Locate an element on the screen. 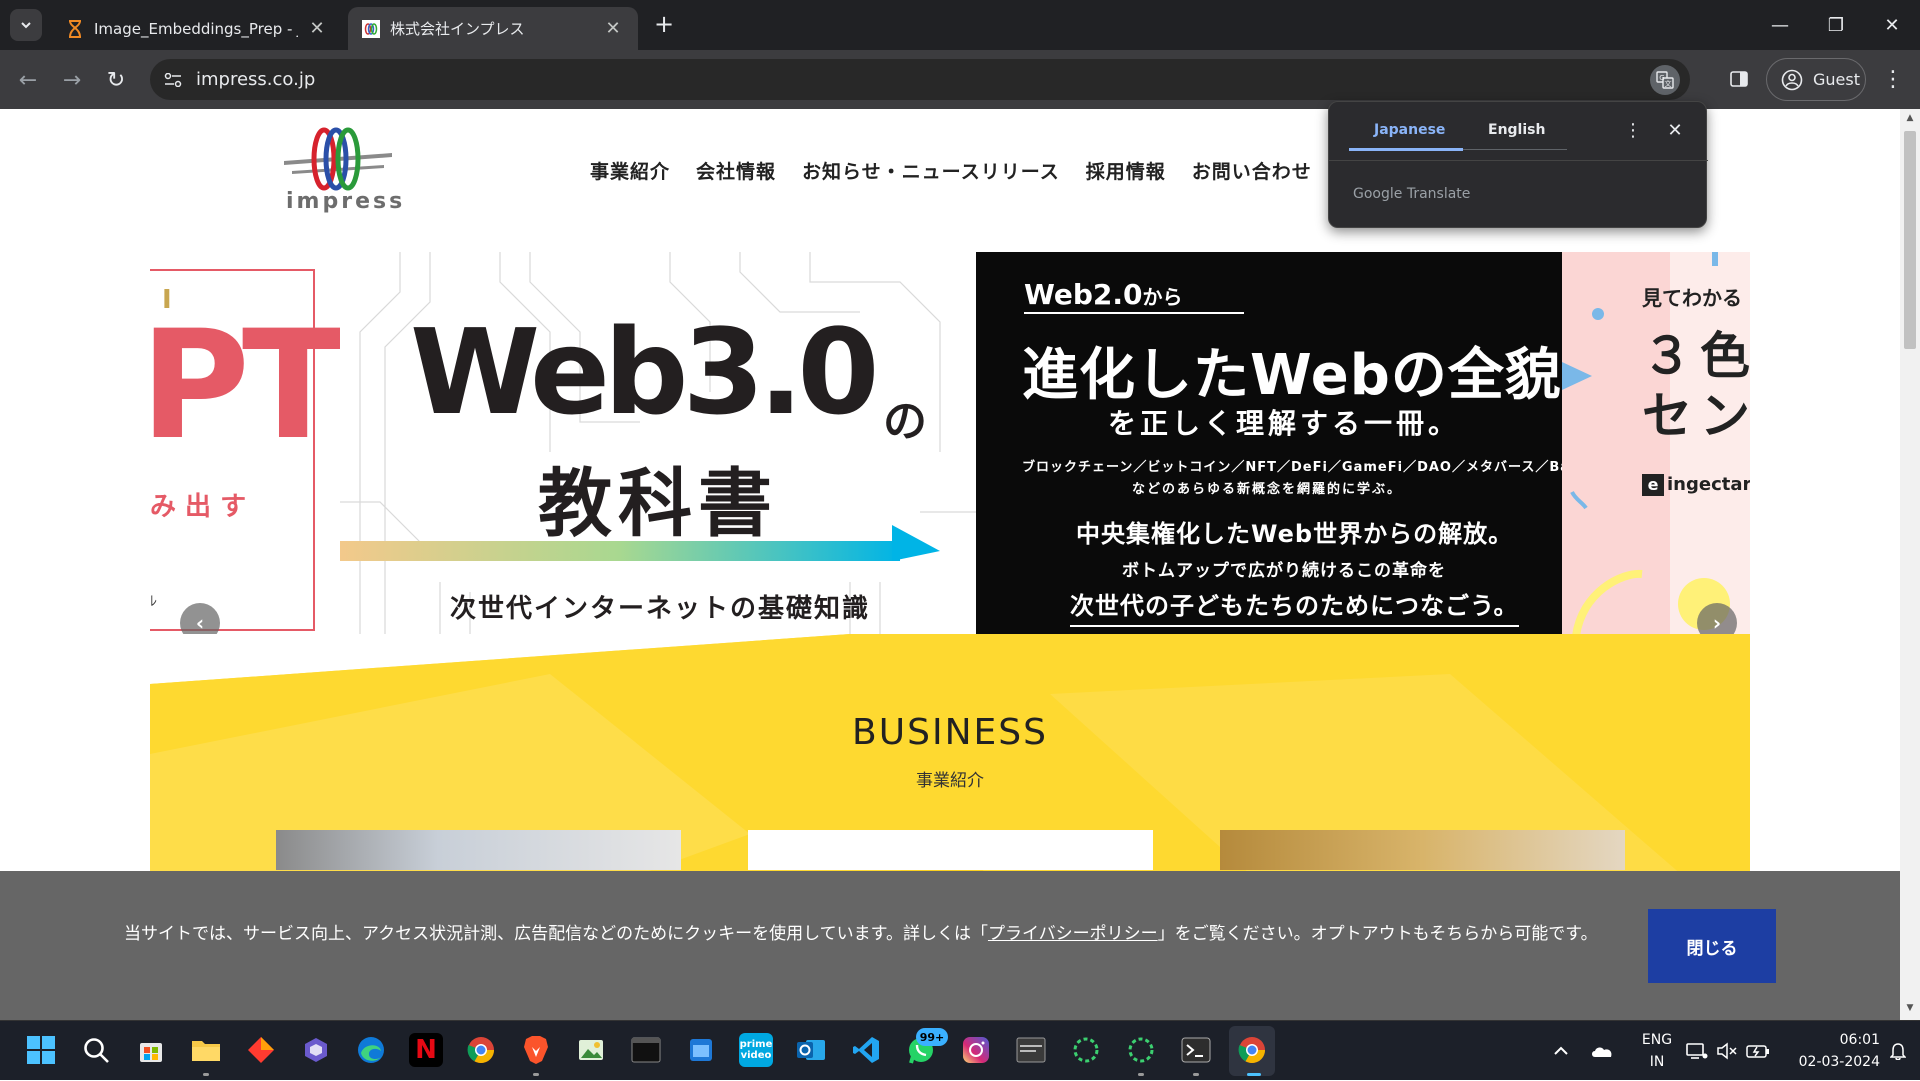 This screenshot has width=1920, height=1081. slide-text: 次世代の子どもたちのためにつなごう。 is located at coordinates (1294, 606).